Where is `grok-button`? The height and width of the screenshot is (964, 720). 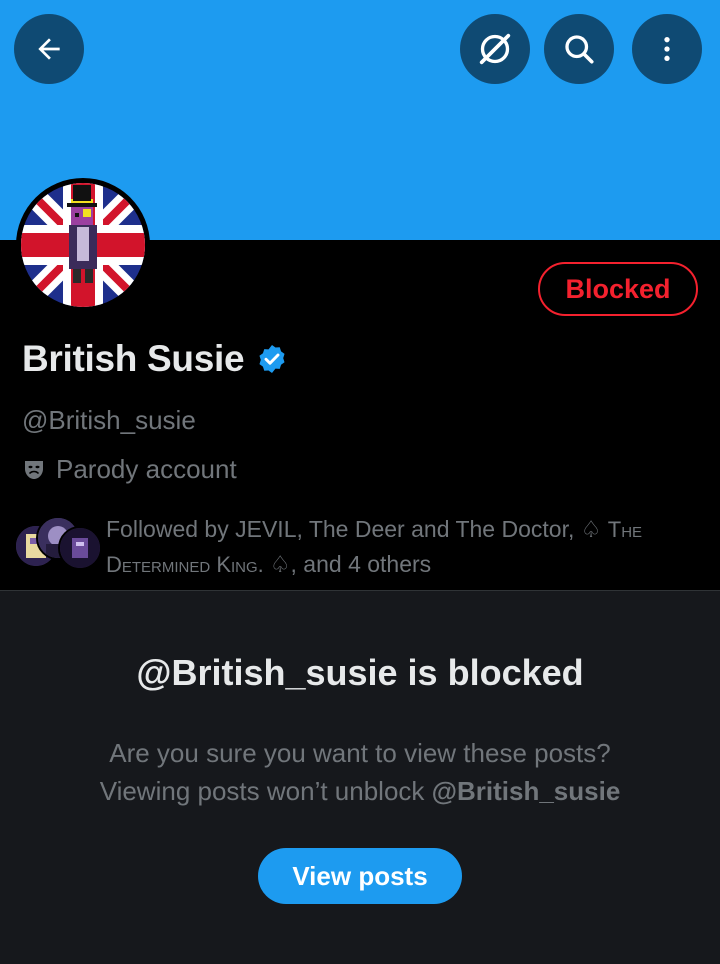
grok-button is located at coordinates (495, 49).